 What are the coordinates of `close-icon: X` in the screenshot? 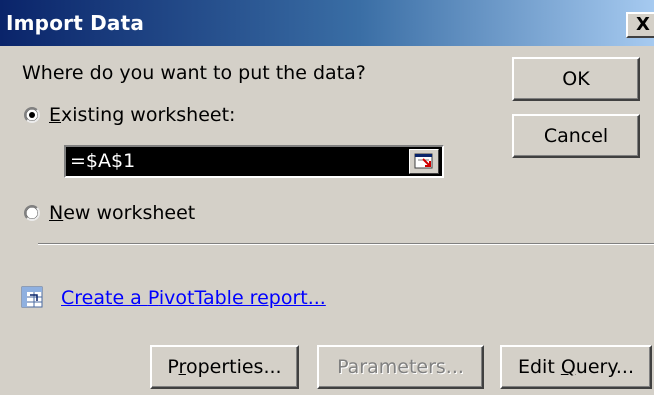 It's located at (643, 24).